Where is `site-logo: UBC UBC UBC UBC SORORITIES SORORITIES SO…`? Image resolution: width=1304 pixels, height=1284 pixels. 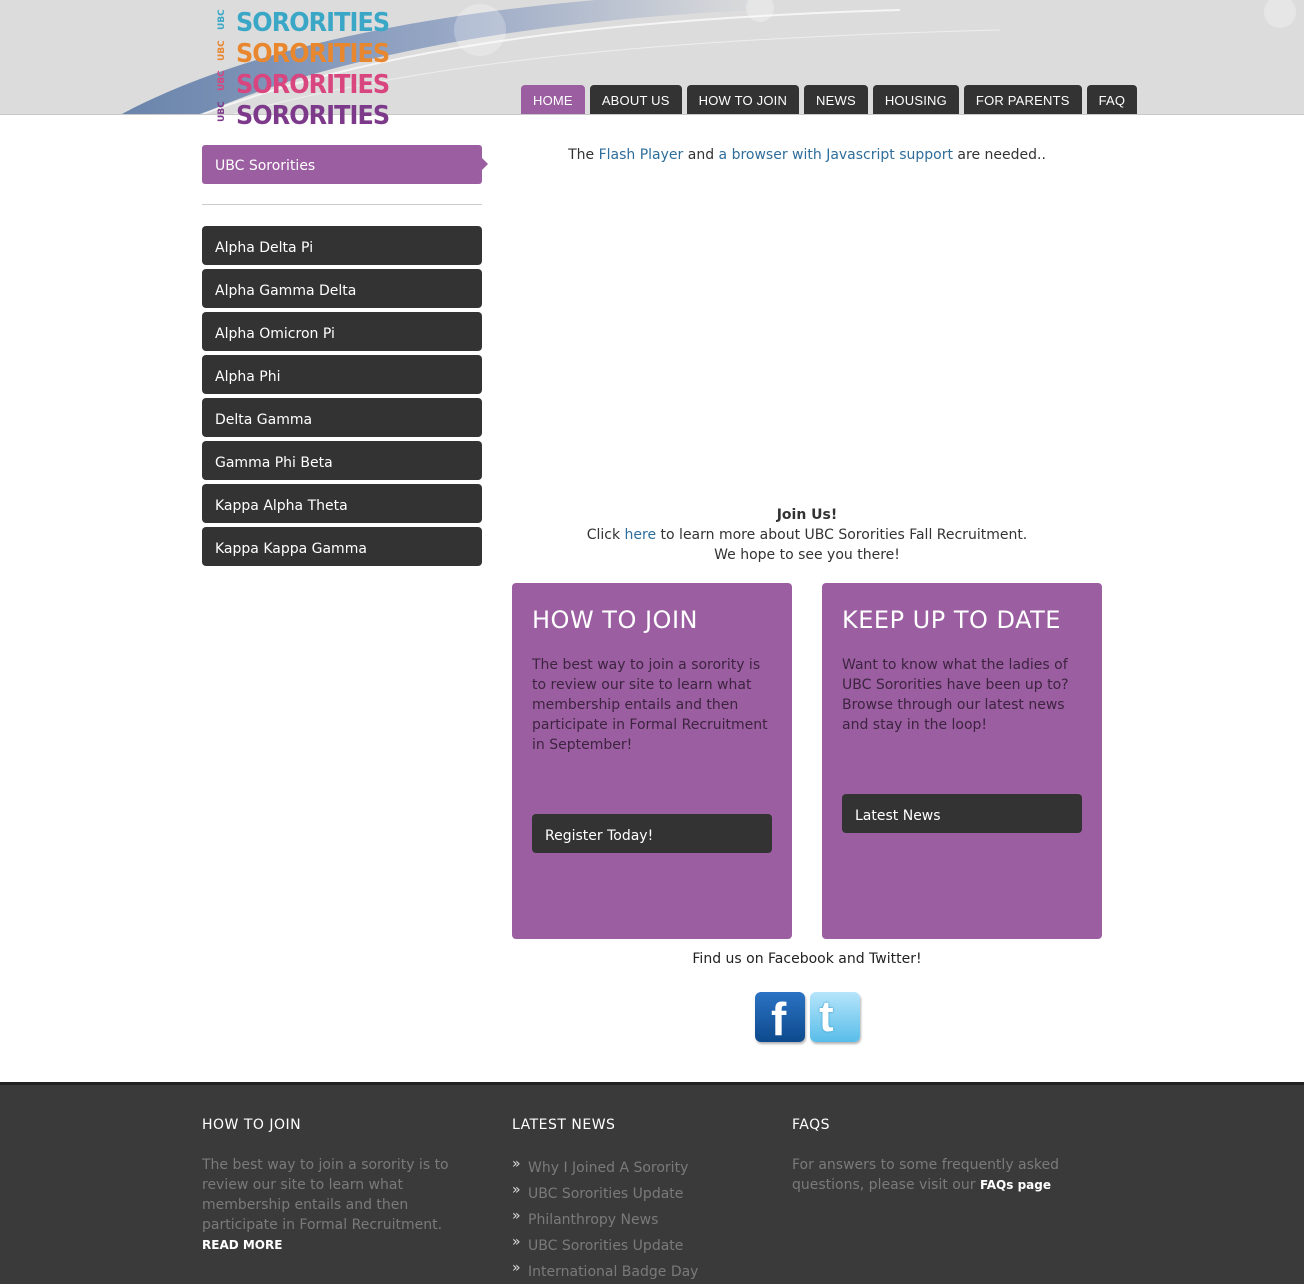
site-logo: UBC UBC UBC UBC SORORITIES SORORITIES SO… is located at coordinates (303, 70).